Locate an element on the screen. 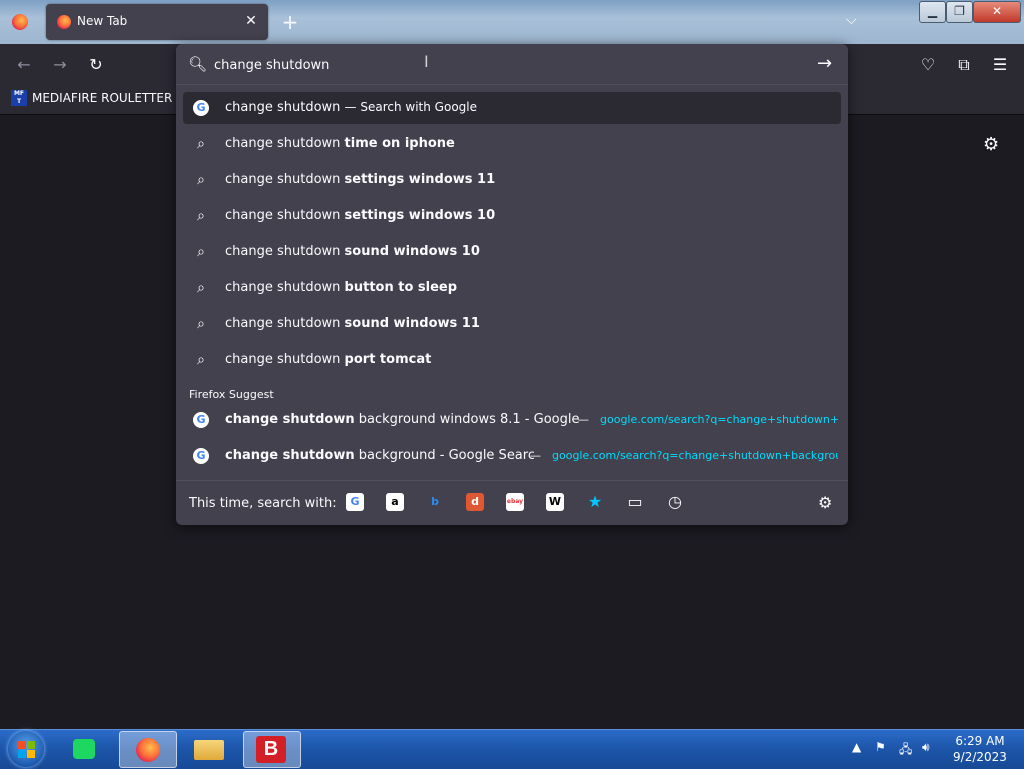  firefox-suggest-heading: Firefox Suggest is located at coordinates (231, 394).